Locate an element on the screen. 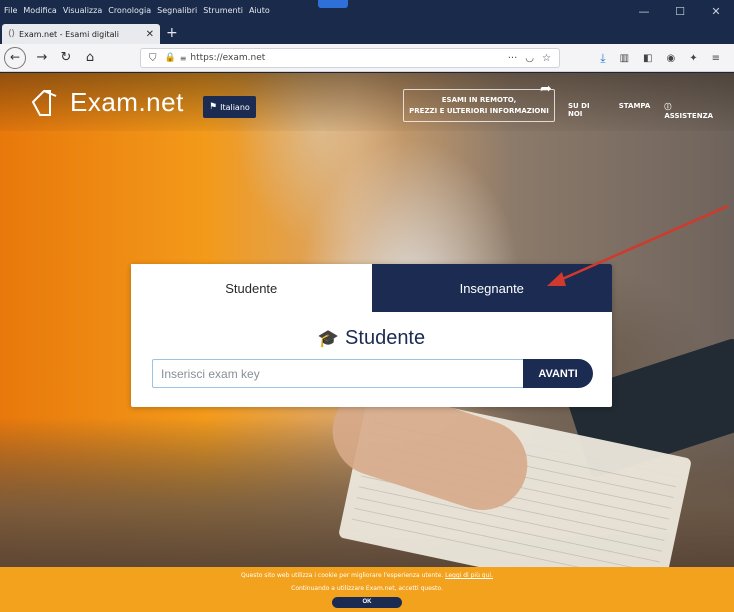 The image size is (734, 612). header-nav: SU DI NOI STAMPA ⓘ ASSISTENZA is located at coordinates (651, 111).